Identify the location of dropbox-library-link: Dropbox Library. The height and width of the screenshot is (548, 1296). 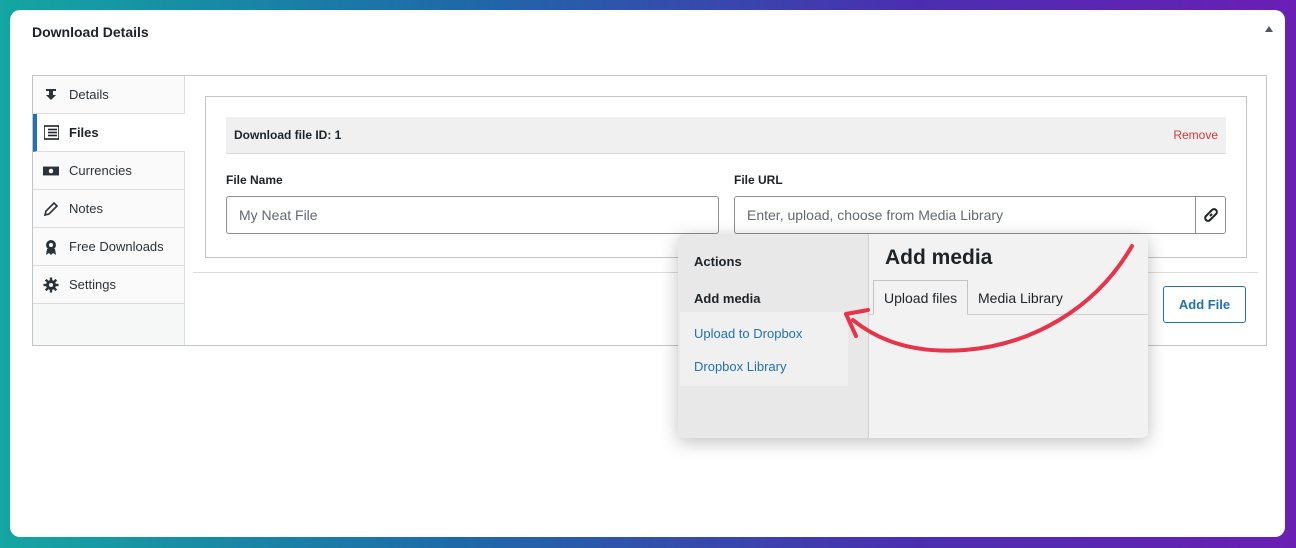
(740, 366).